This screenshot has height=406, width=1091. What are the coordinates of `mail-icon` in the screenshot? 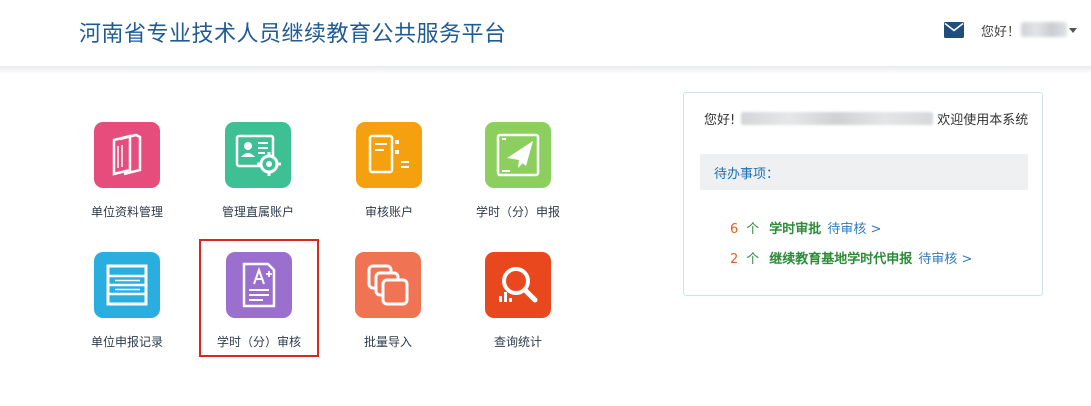 It's located at (954, 30).